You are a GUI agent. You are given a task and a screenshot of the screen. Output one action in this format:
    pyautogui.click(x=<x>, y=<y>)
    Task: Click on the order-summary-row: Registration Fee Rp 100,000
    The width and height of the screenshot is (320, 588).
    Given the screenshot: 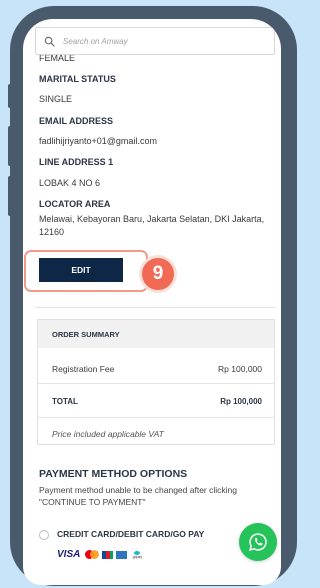 What is the action you would take?
    pyautogui.click(x=157, y=369)
    